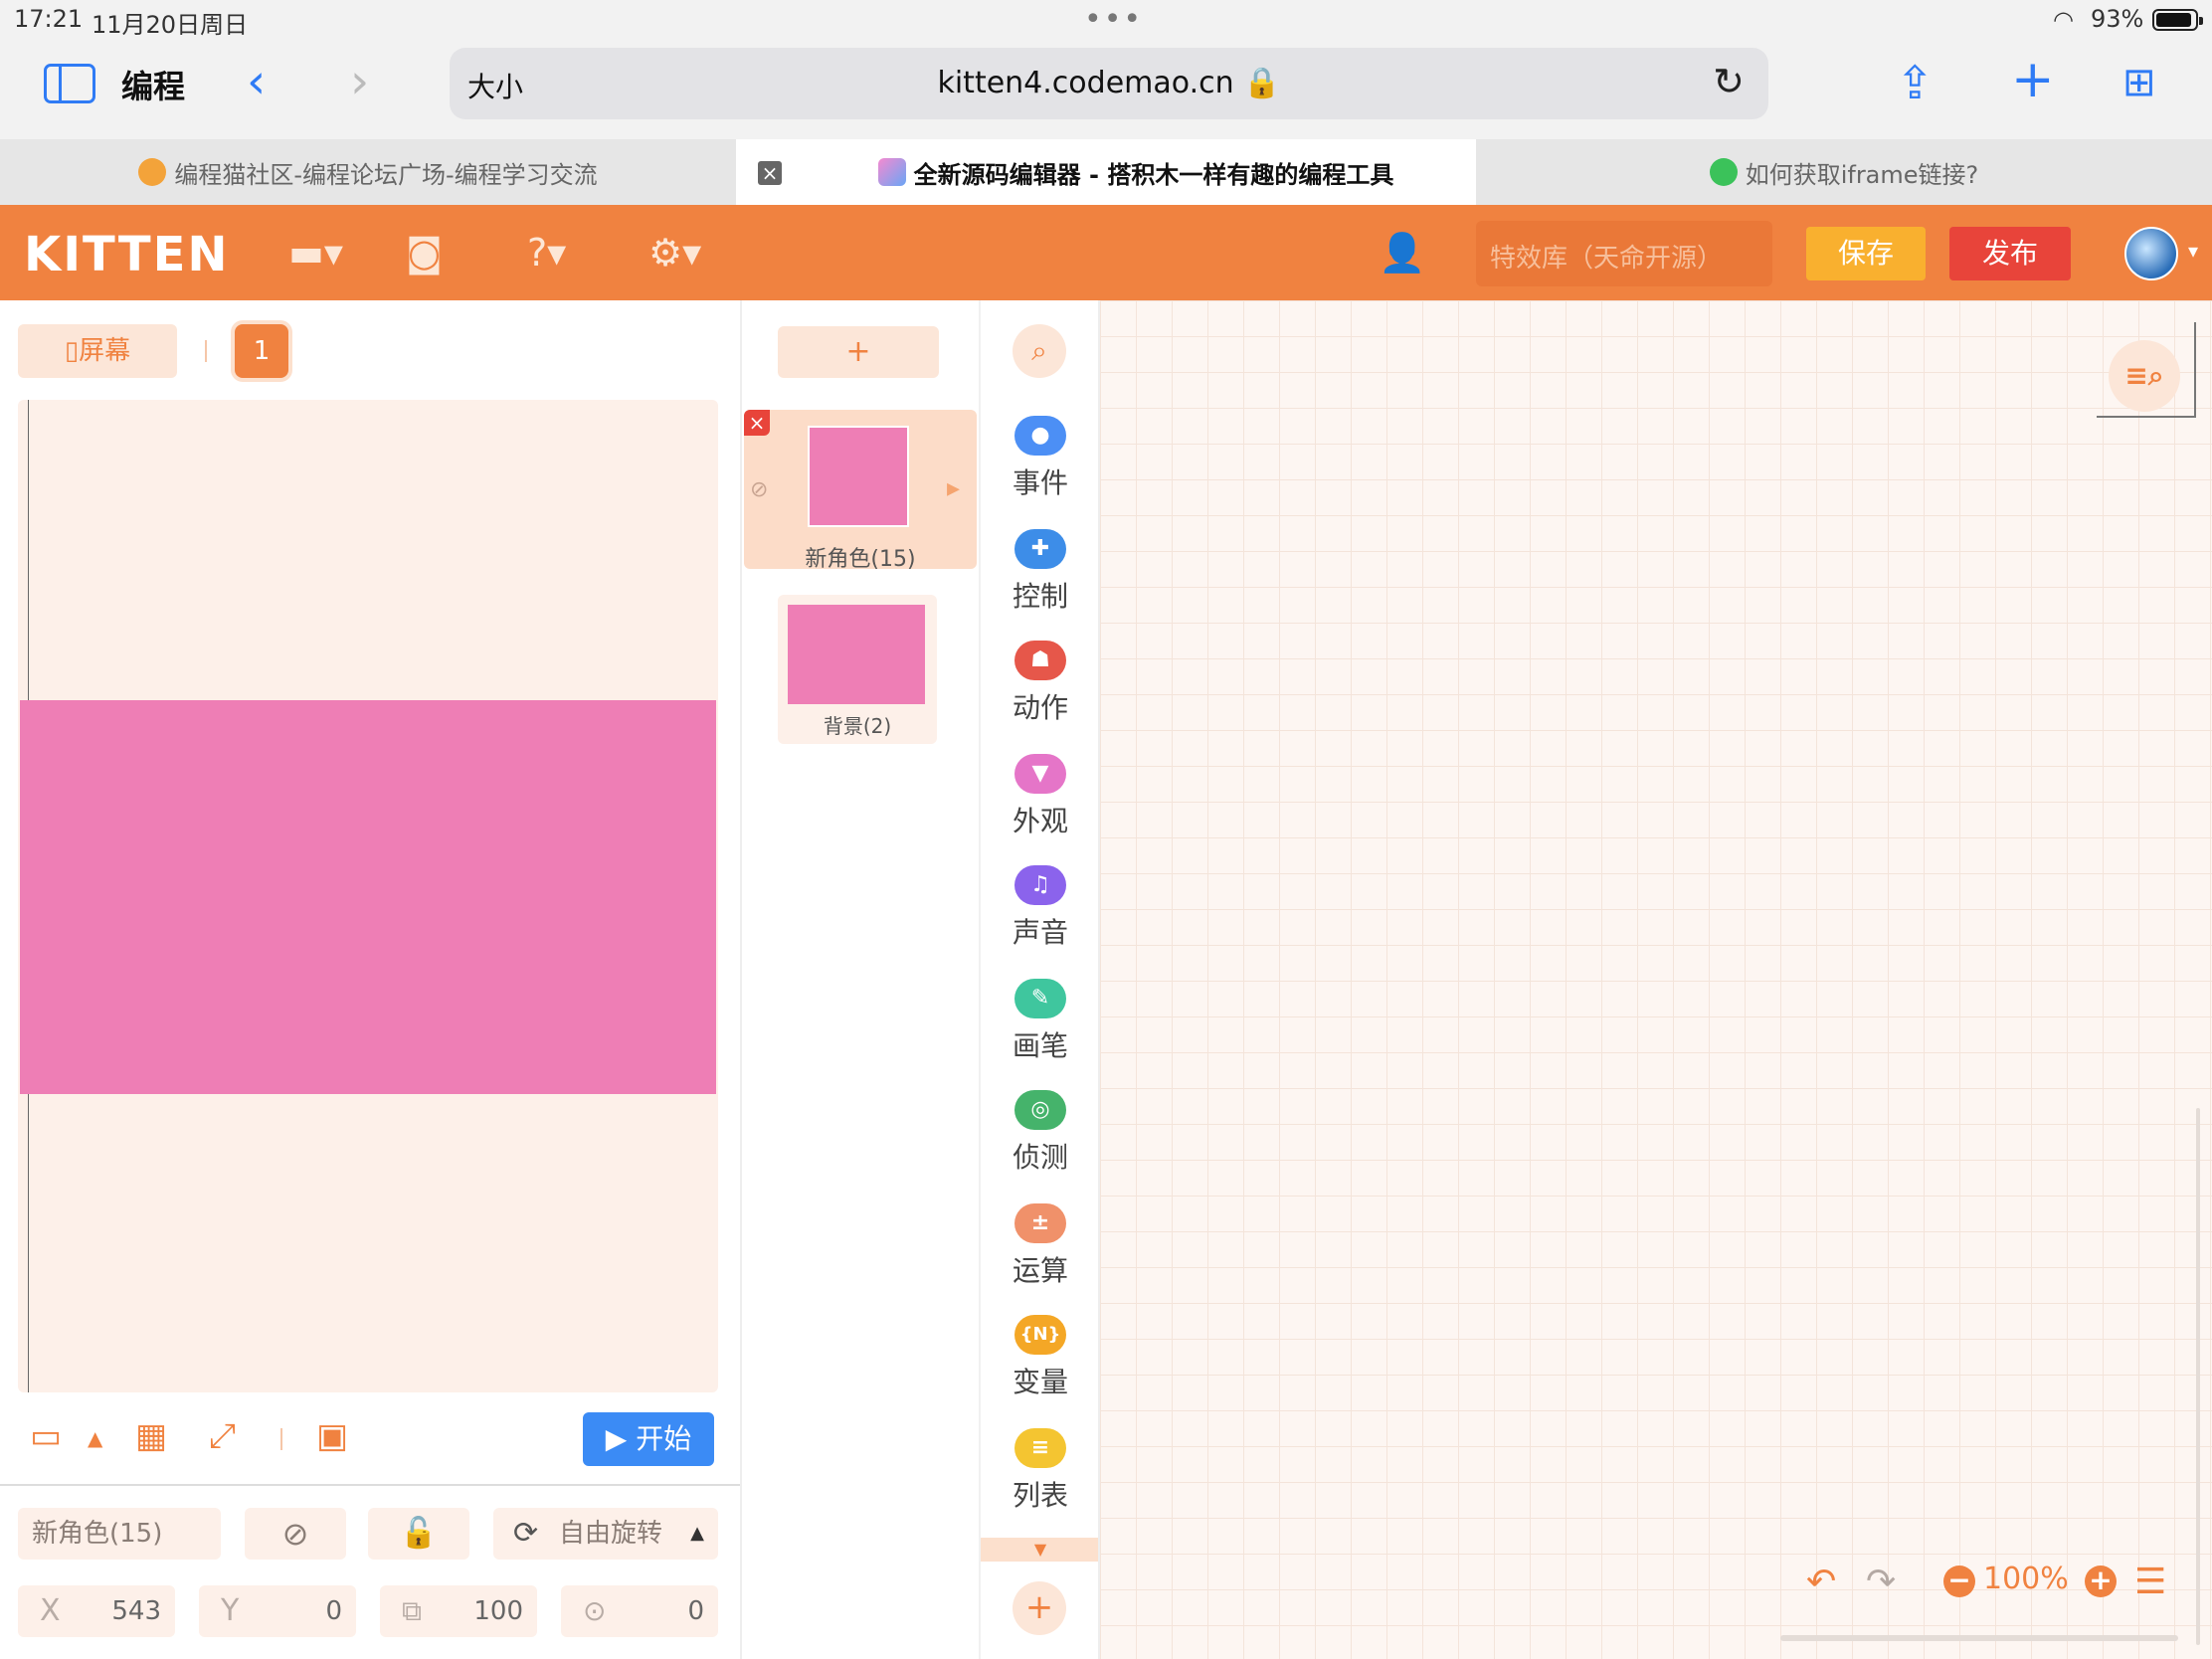  I want to click on add-sprite-button: +, so click(858, 352).